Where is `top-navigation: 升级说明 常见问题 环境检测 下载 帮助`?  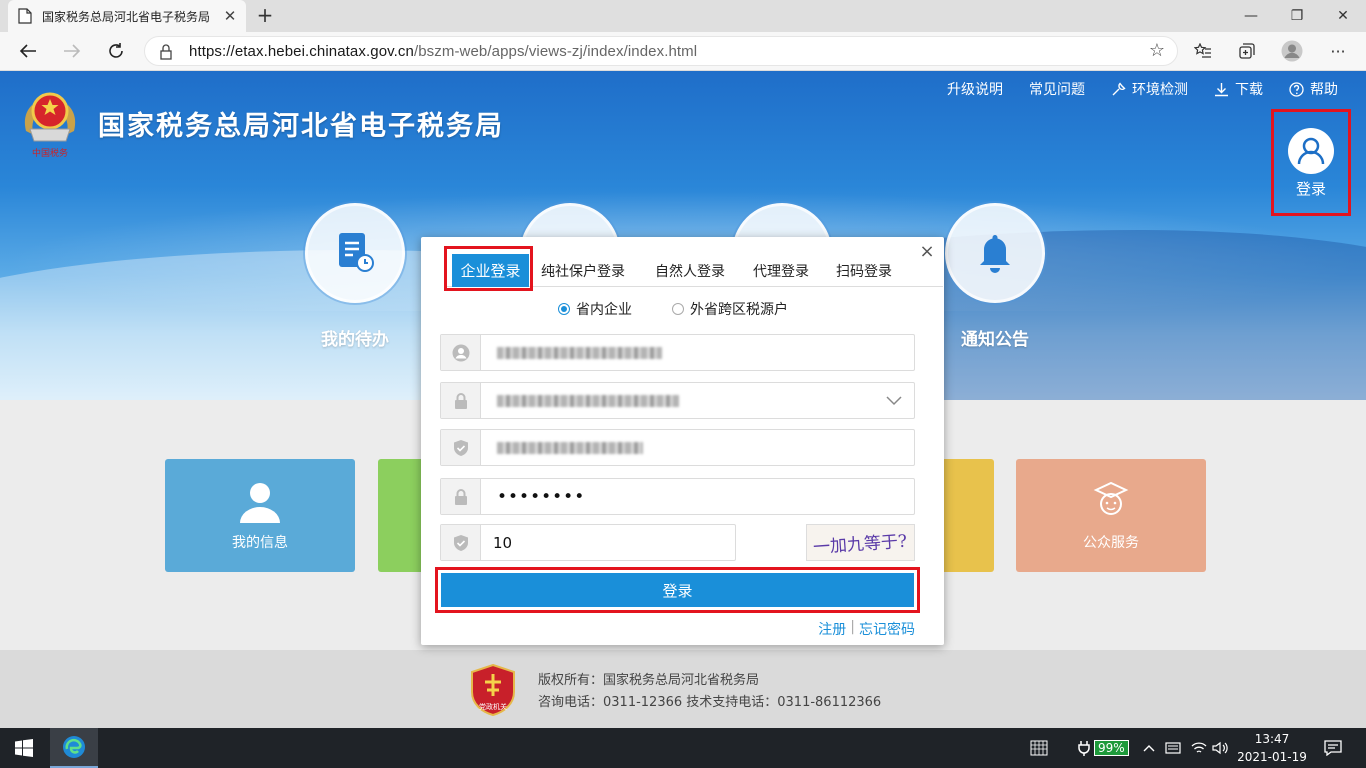 top-navigation: 升级说明 常见问题 环境检测 下载 帮助 is located at coordinates (1142, 89).